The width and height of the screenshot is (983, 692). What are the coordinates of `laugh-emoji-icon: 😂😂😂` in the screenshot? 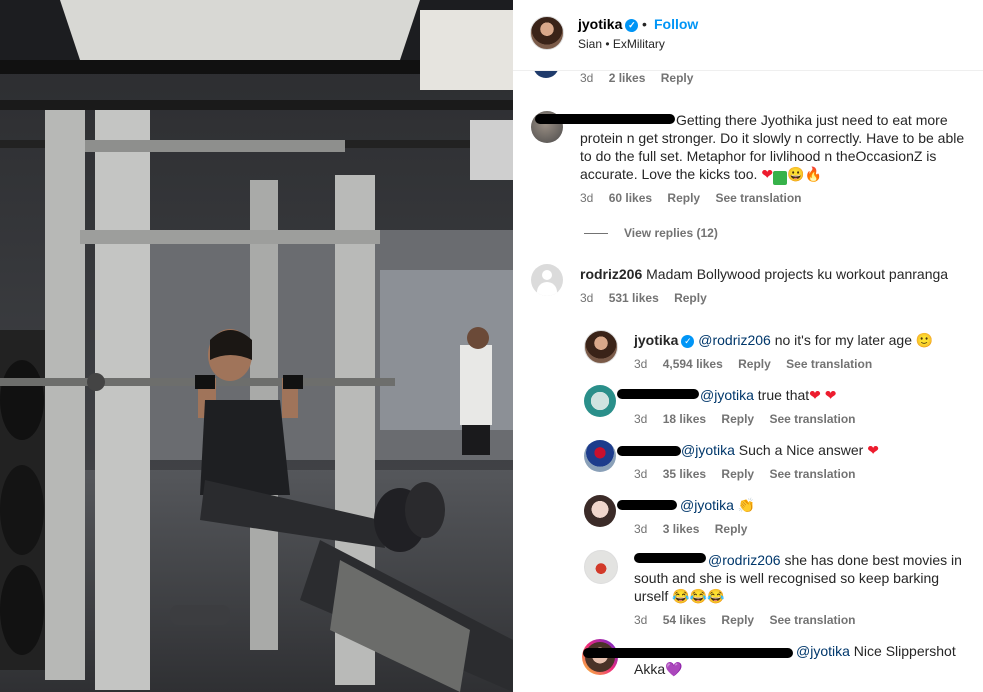 It's located at (698, 596).